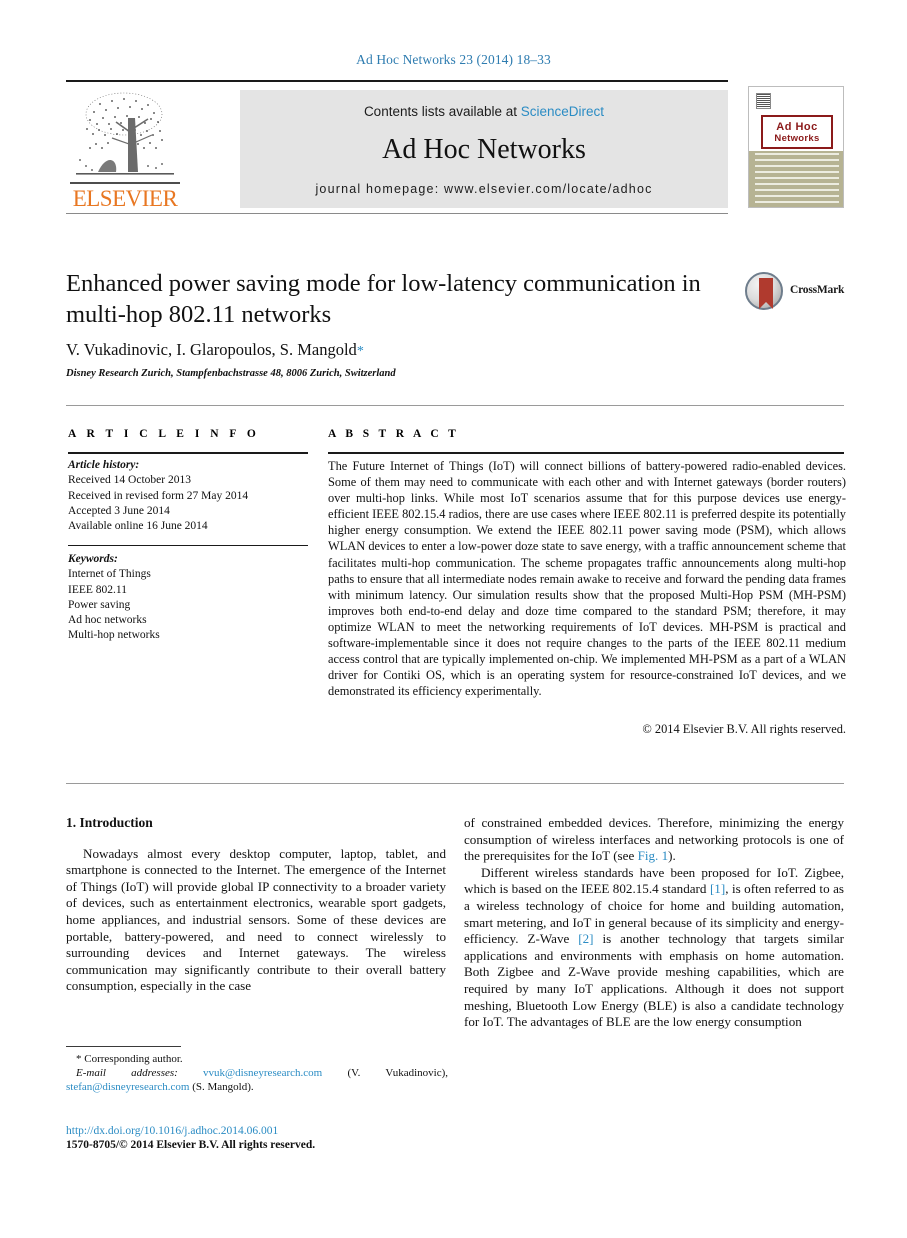 The width and height of the screenshot is (907, 1238). Describe the element at coordinates (125, 198) in the screenshot. I see `elsevier-wordmark: ELSEVIER` at that location.